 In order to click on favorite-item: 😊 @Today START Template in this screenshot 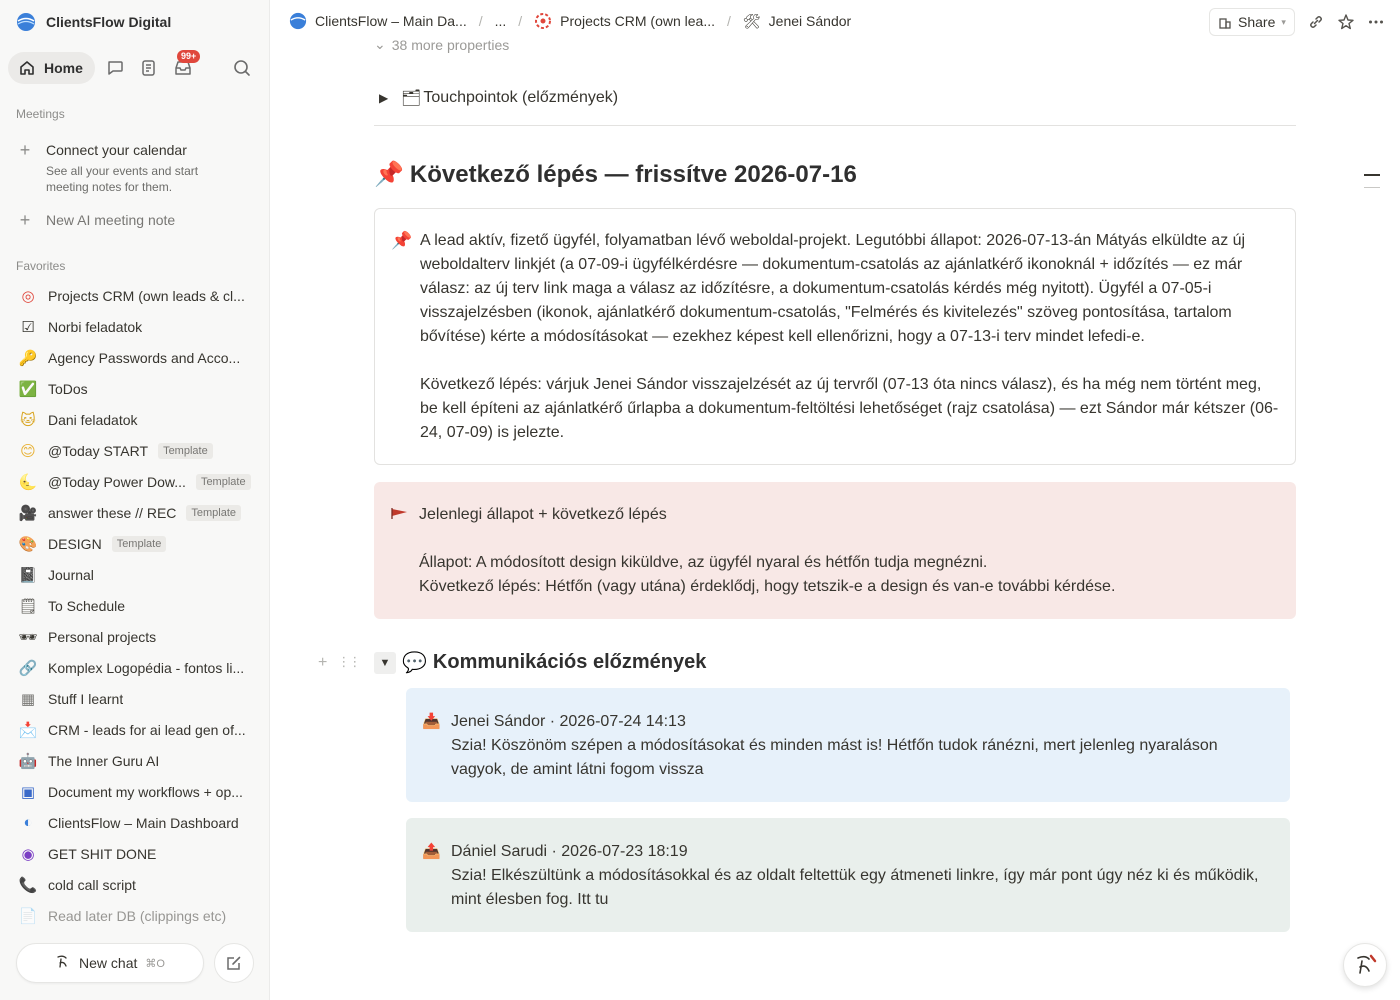, I will do `click(135, 450)`.